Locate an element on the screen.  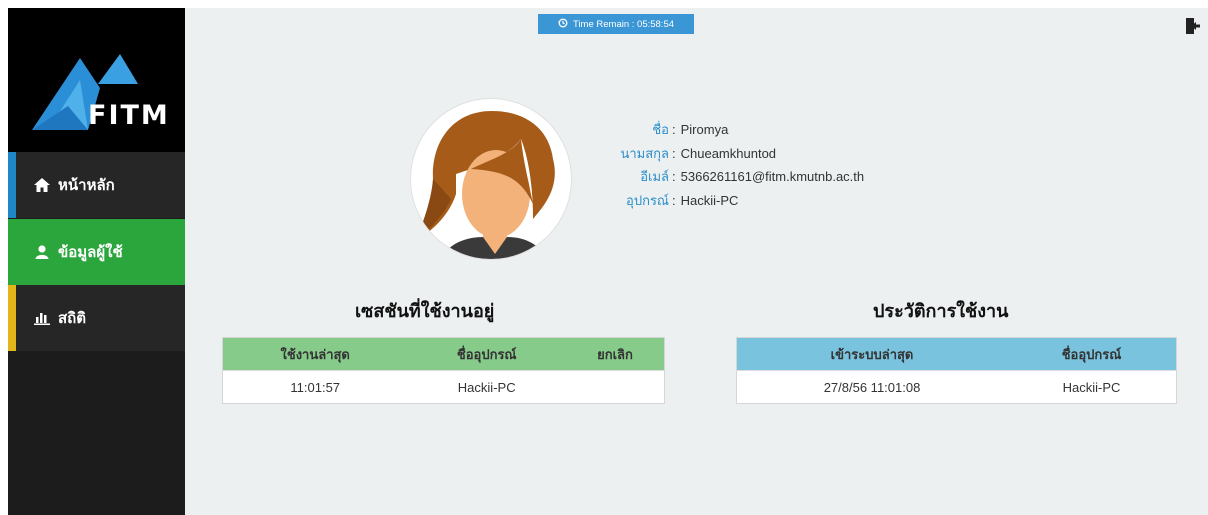
first-name-value: Piromya is located at coordinates (704, 130).